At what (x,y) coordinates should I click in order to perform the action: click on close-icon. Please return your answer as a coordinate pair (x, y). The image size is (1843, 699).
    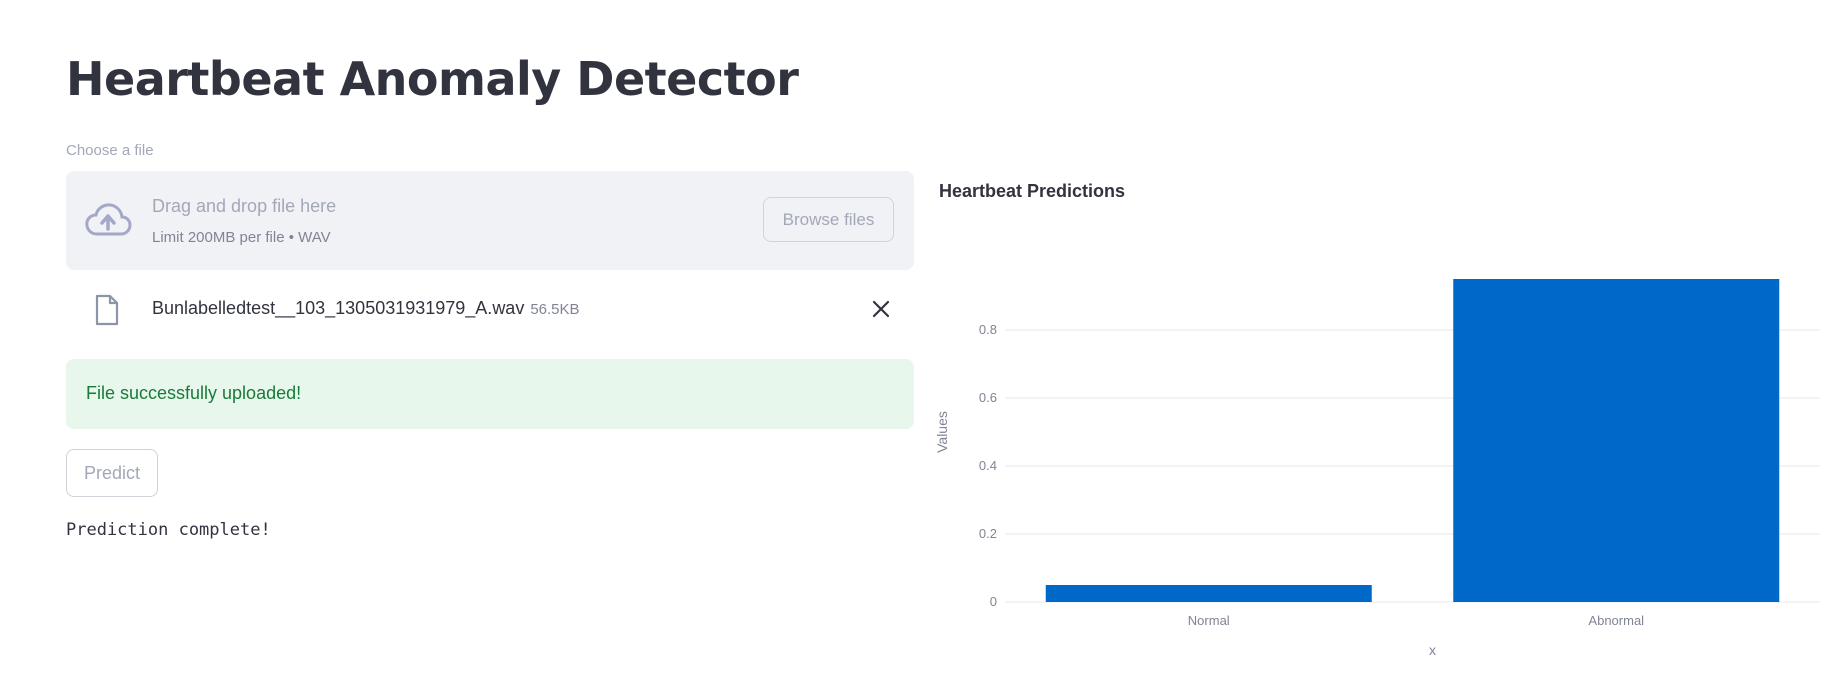
    Looking at the image, I should click on (881, 309).